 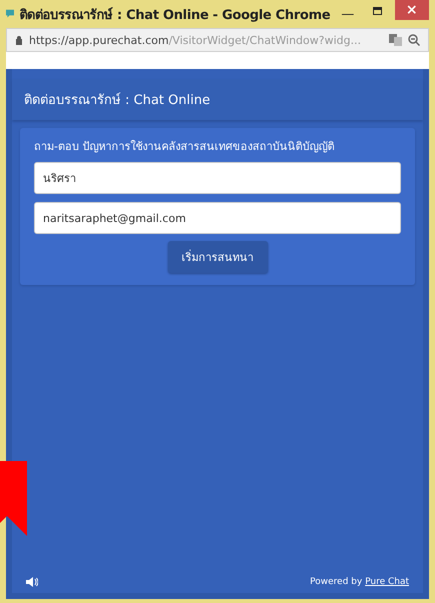 What do you see at coordinates (347, 14) in the screenshot?
I see `minimize-button: —` at bounding box center [347, 14].